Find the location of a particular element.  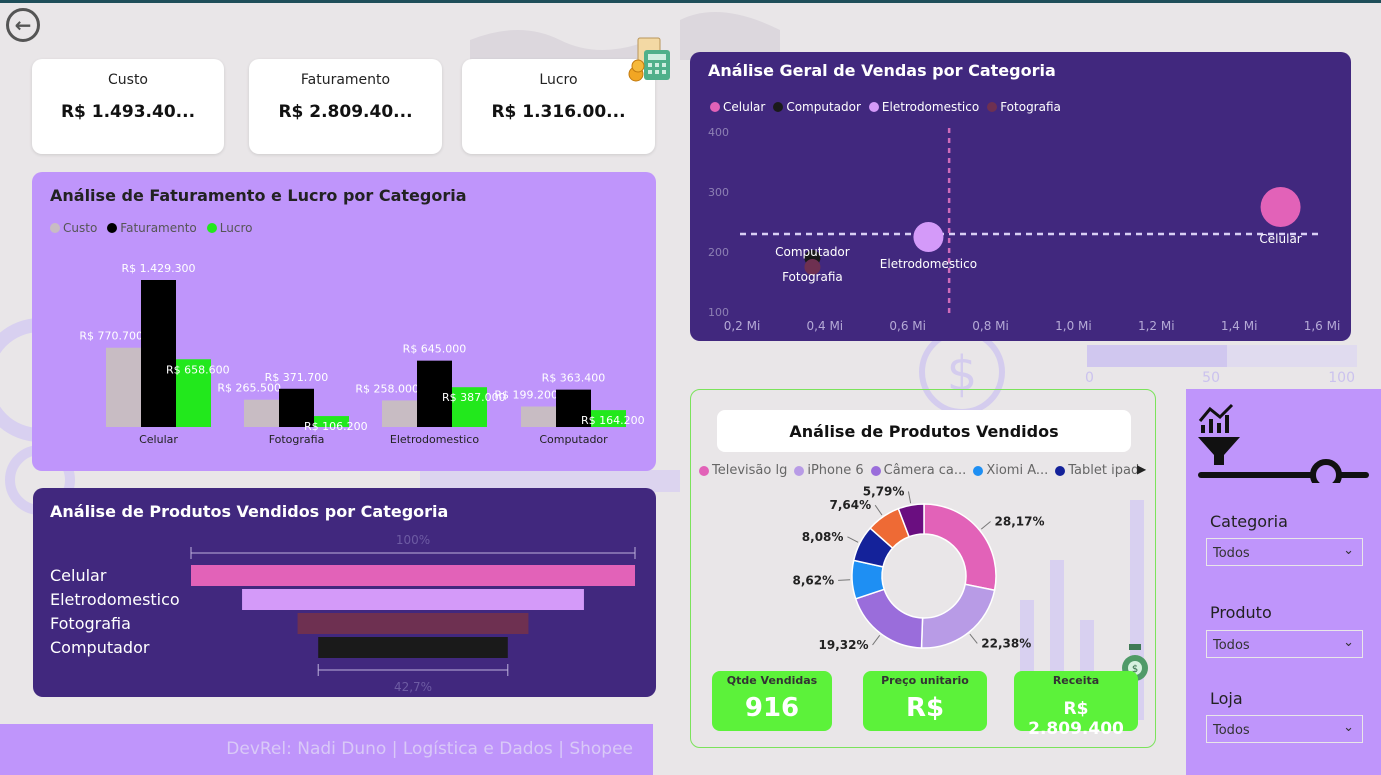

panel-title: Análise de Produtos Vendidos is located at coordinates (924, 431).